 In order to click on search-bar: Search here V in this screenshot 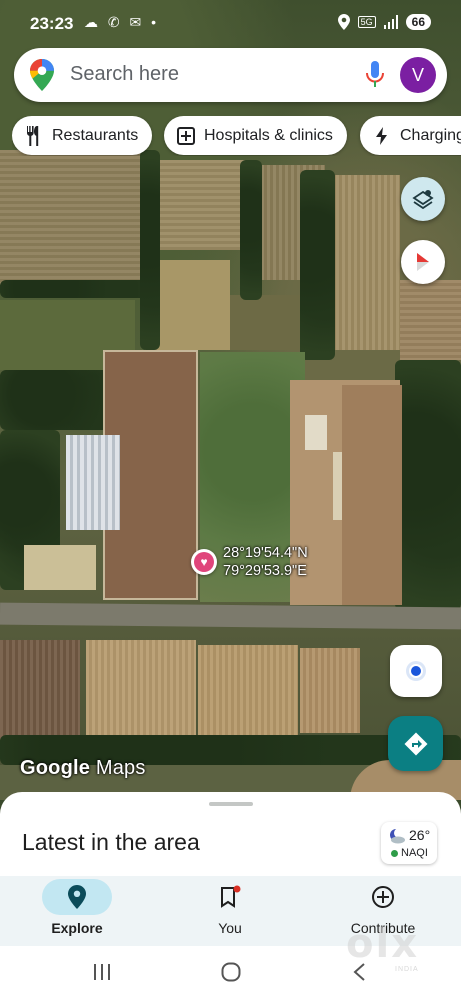, I will do `click(230, 75)`.